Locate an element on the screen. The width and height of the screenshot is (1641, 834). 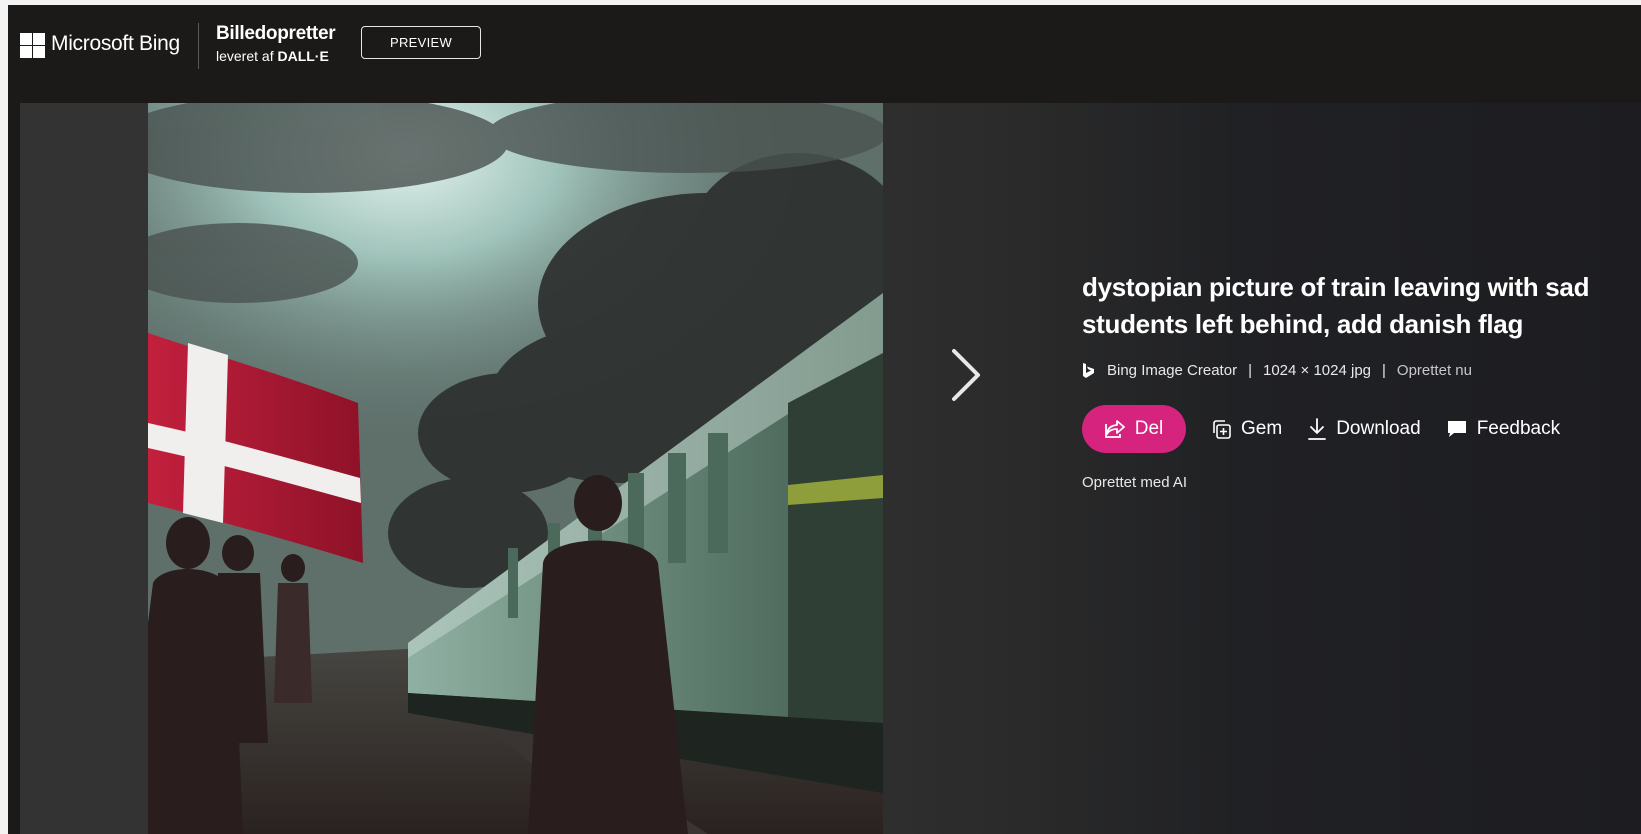
bing-b-icon is located at coordinates (1088, 370).